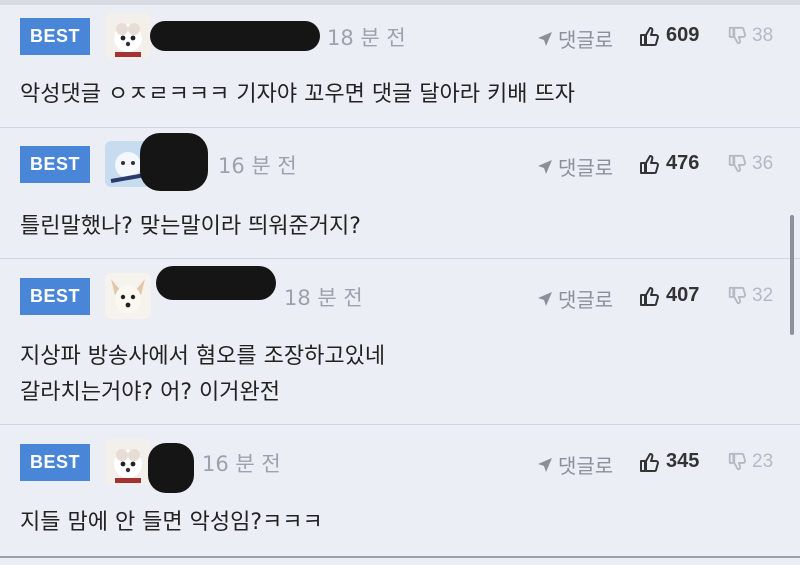  Describe the element at coordinates (763, 295) in the screenshot. I see `dislike-count: 32` at that location.